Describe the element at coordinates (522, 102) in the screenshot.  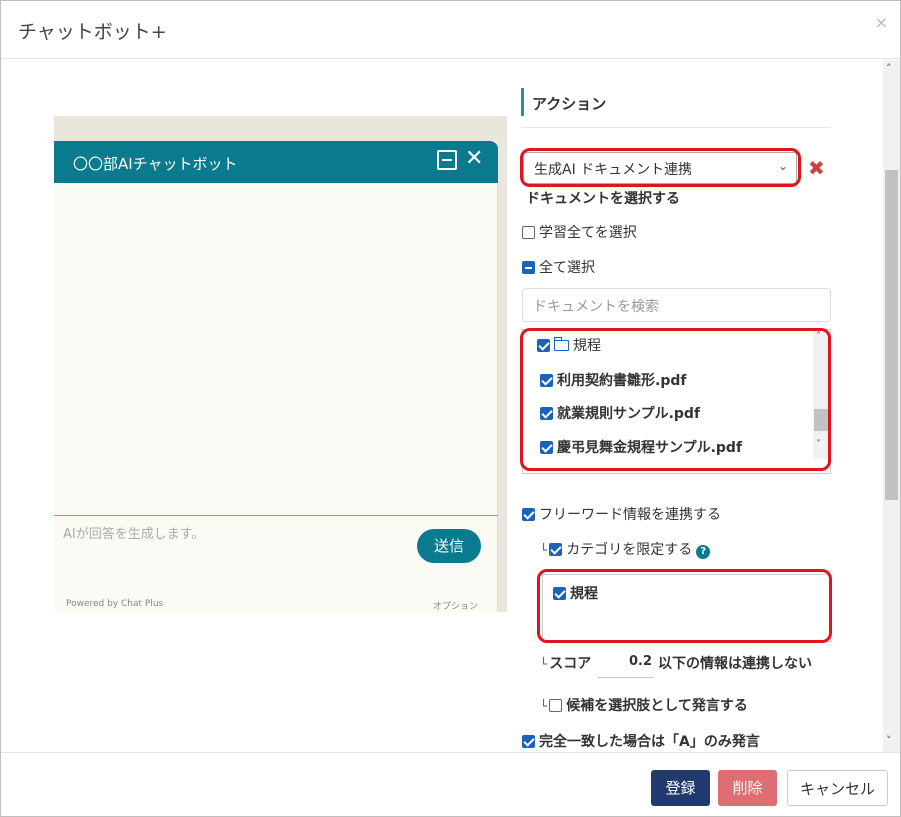
I see `section-accent-bar` at that location.